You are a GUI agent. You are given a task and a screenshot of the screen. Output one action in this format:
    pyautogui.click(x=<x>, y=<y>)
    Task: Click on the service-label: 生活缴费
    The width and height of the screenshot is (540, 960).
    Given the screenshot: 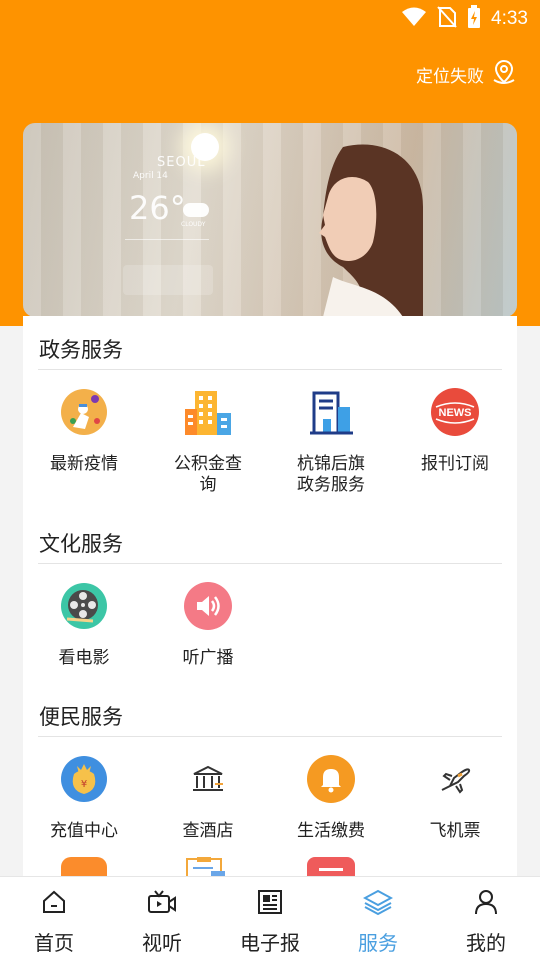 What is the action you would take?
    pyautogui.click(x=331, y=831)
    